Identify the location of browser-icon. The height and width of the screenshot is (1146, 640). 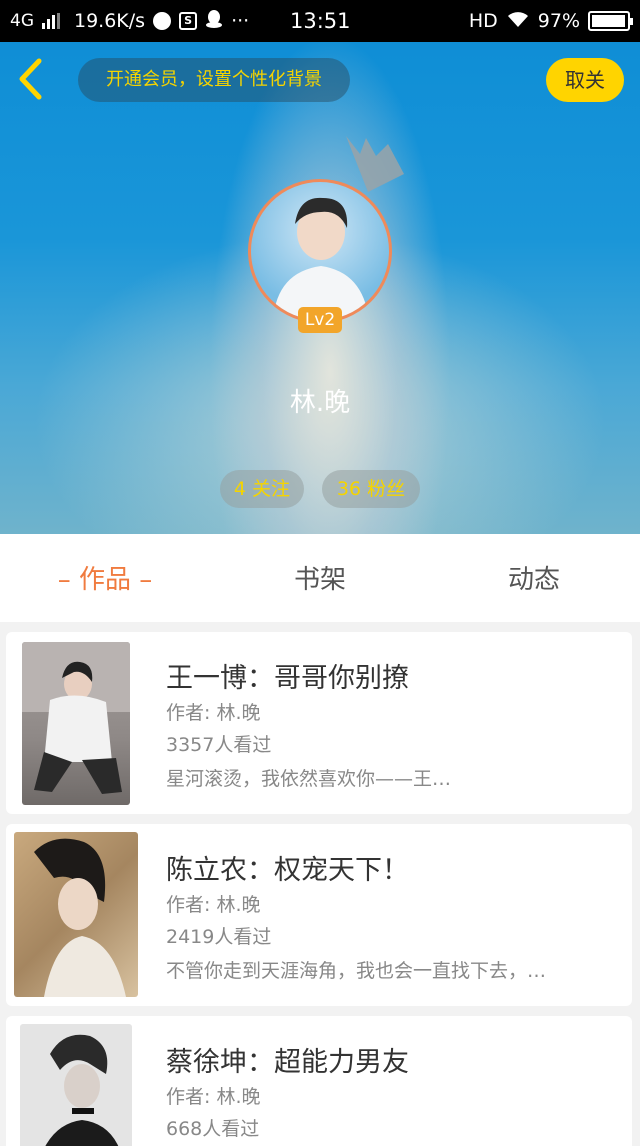
(162, 21).